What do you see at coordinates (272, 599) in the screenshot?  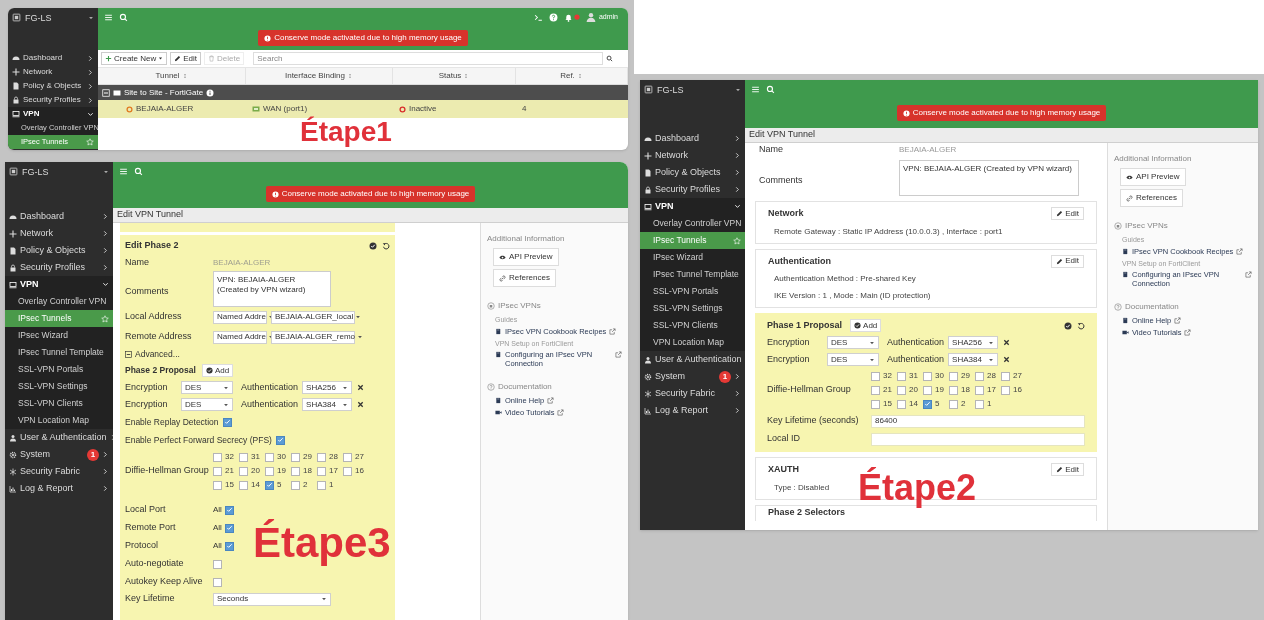 I see `dropdown: Seconds` at bounding box center [272, 599].